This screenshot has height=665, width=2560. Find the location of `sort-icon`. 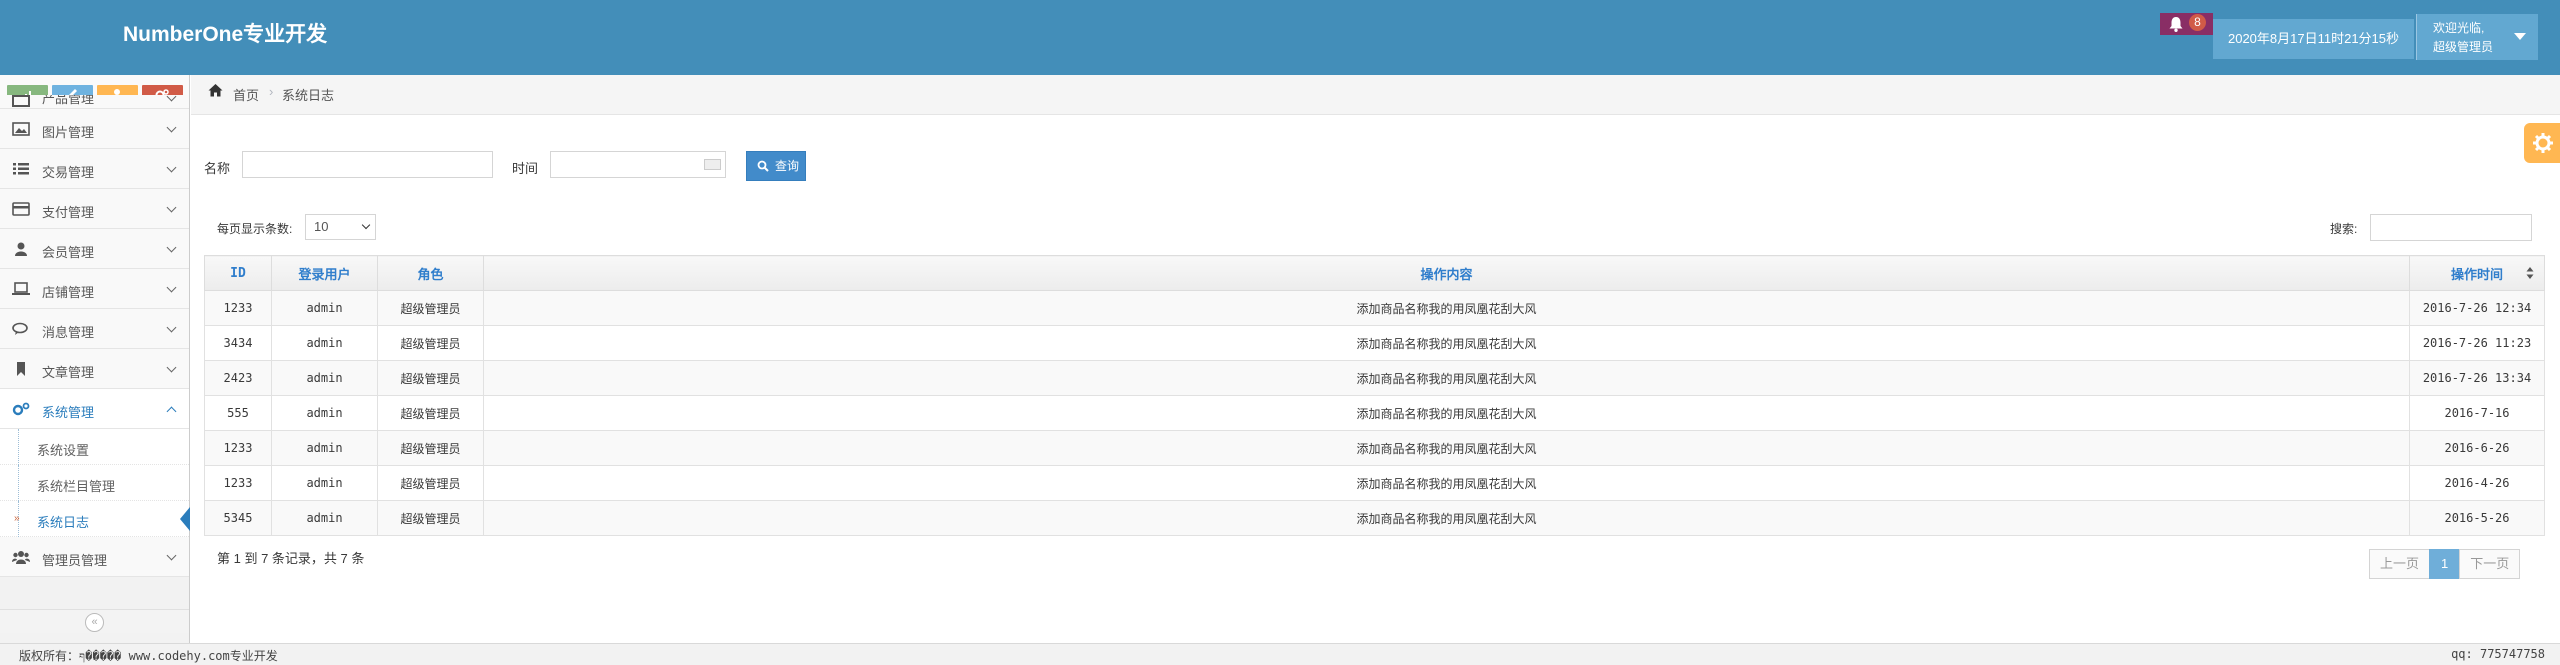

sort-icon is located at coordinates (2530, 273).